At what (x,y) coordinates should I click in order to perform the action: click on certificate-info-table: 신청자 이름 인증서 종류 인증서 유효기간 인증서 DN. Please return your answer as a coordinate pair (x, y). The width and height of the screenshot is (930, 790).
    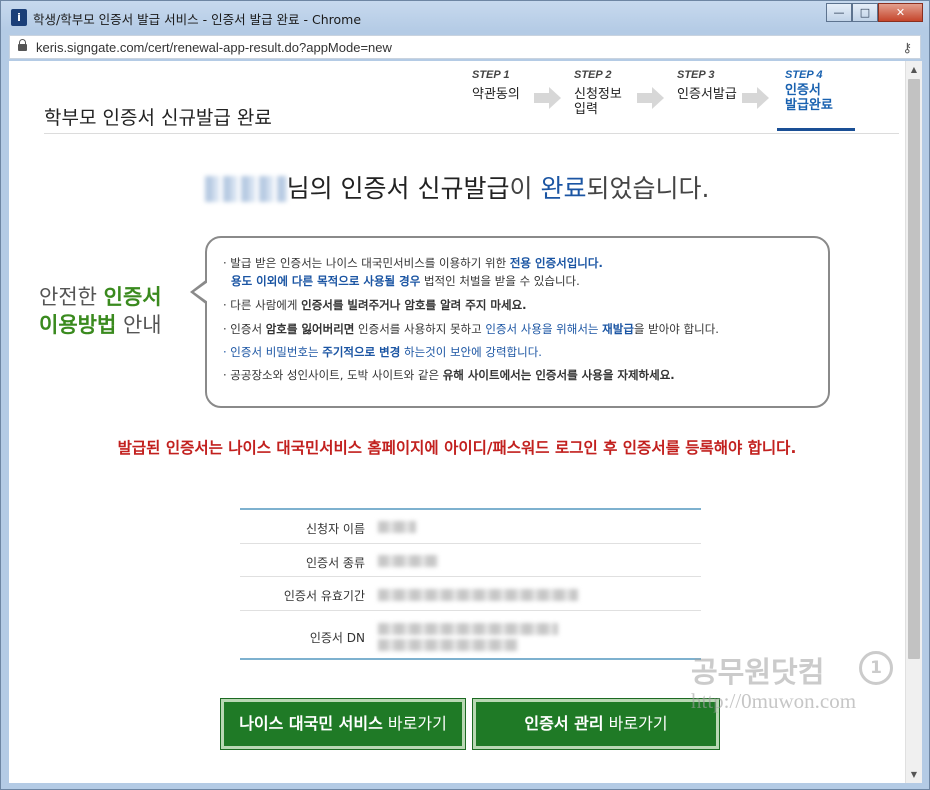
    Looking at the image, I should click on (470, 584).